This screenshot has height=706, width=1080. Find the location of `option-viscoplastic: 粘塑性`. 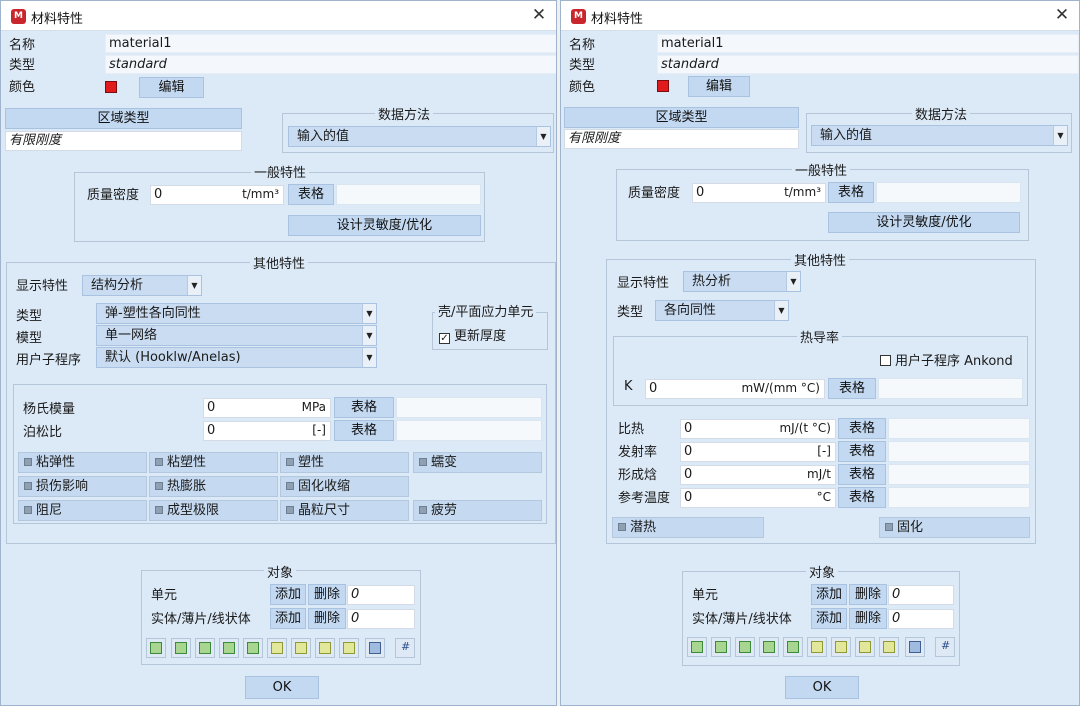

option-viscoplastic: 粘塑性 is located at coordinates (213, 462).